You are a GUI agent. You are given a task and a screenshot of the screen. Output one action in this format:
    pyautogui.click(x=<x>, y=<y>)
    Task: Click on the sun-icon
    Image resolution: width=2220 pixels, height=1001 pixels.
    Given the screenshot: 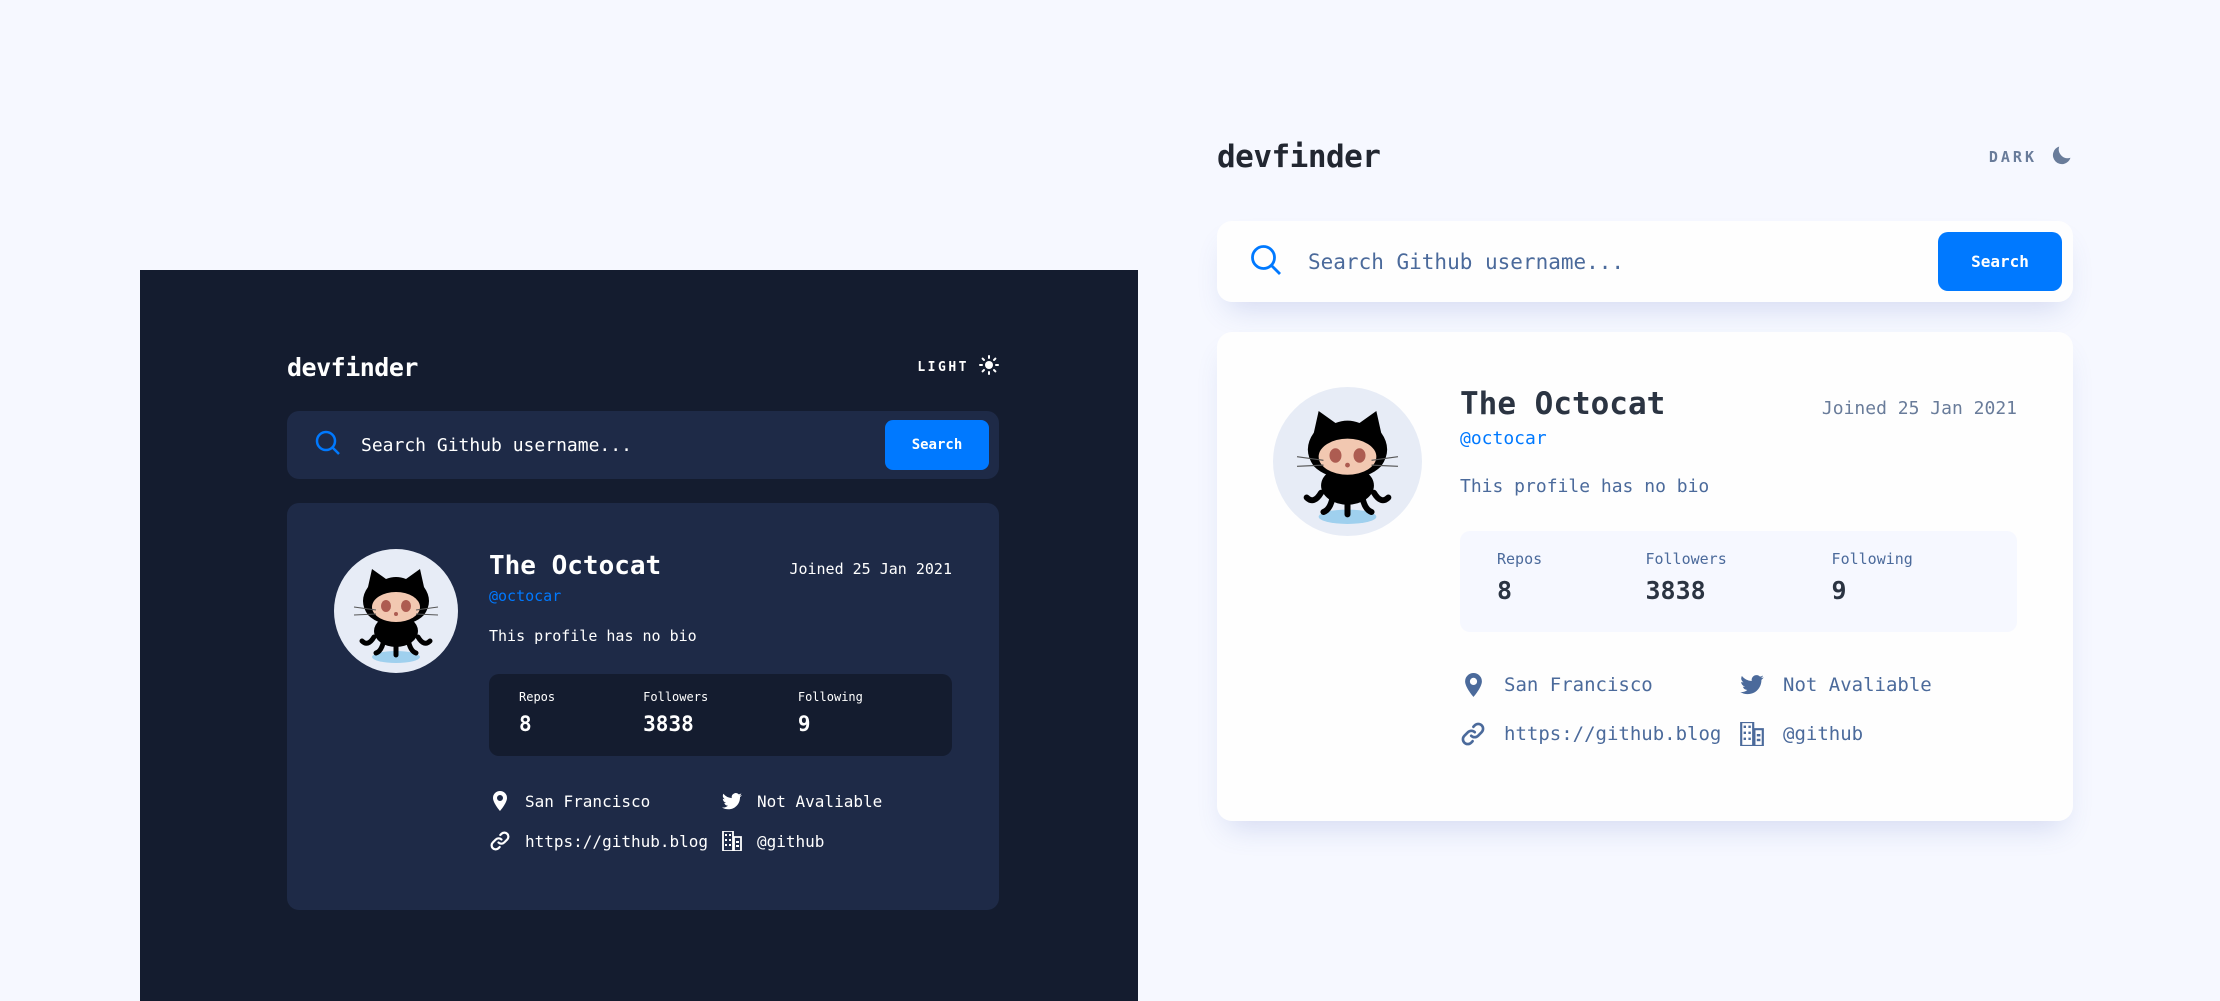 What is the action you would take?
    pyautogui.click(x=989, y=367)
    